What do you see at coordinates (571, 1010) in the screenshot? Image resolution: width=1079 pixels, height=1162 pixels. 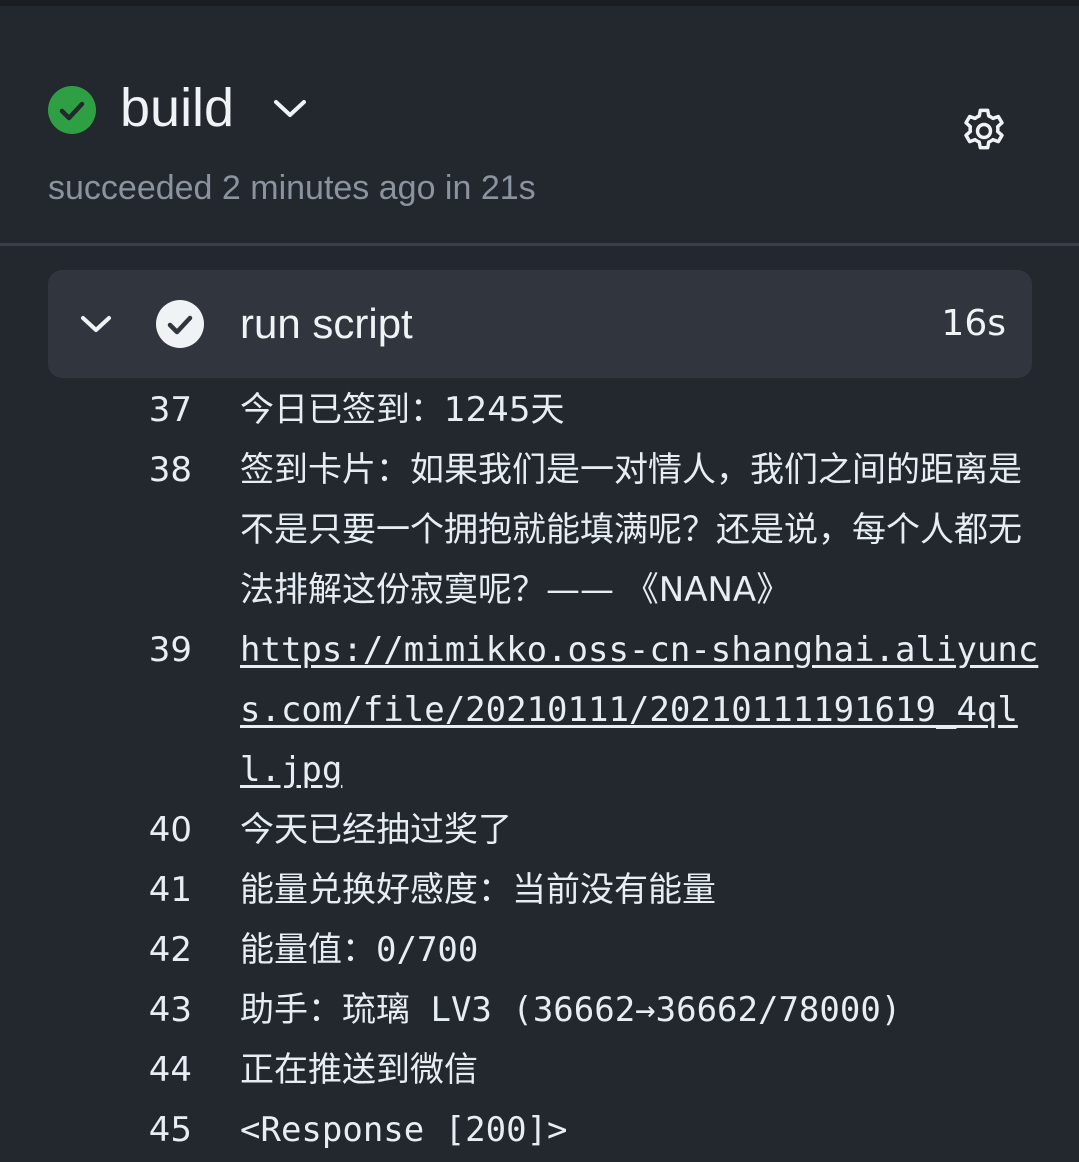 I see `log-text: 助手：琉璃 LV3 (36662→36662/78000)` at bounding box center [571, 1010].